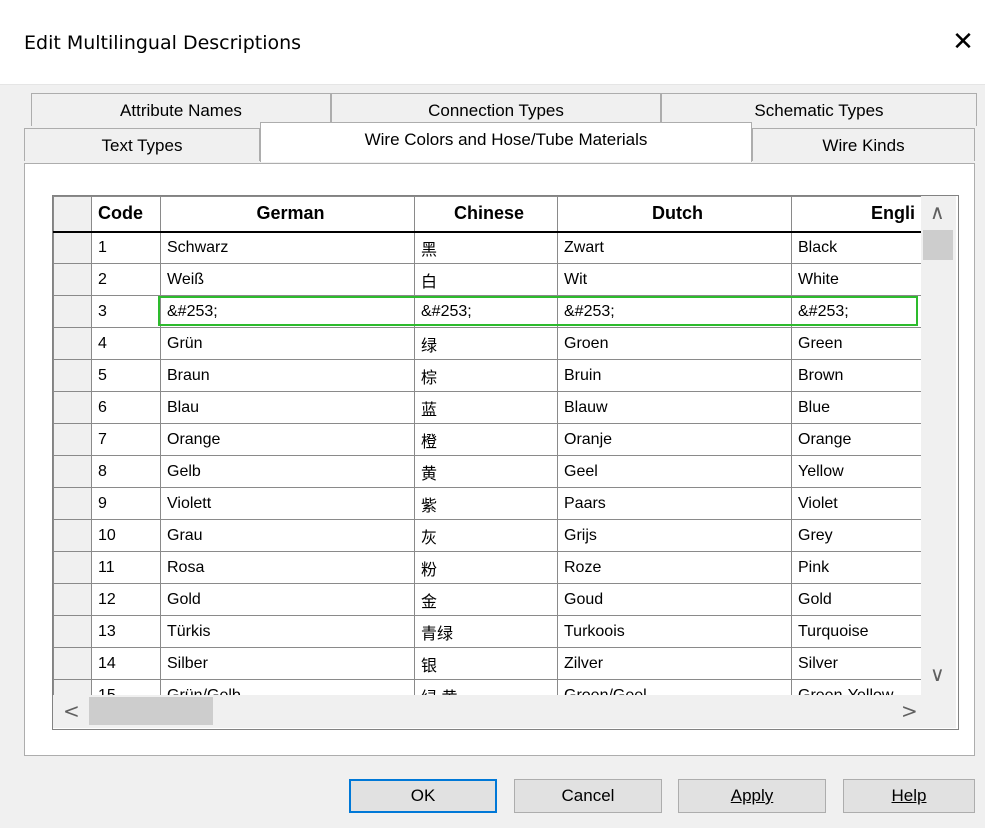 The width and height of the screenshot is (985, 828). I want to click on cell-english: Orange, so click(856, 439).